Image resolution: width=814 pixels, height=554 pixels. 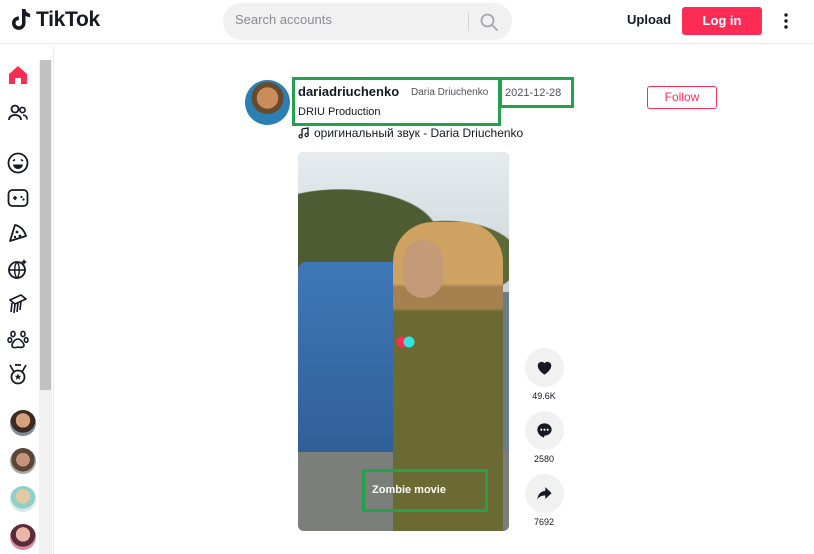 What do you see at coordinates (18, 113) in the screenshot?
I see `following-icon` at bounding box center [18, 113].